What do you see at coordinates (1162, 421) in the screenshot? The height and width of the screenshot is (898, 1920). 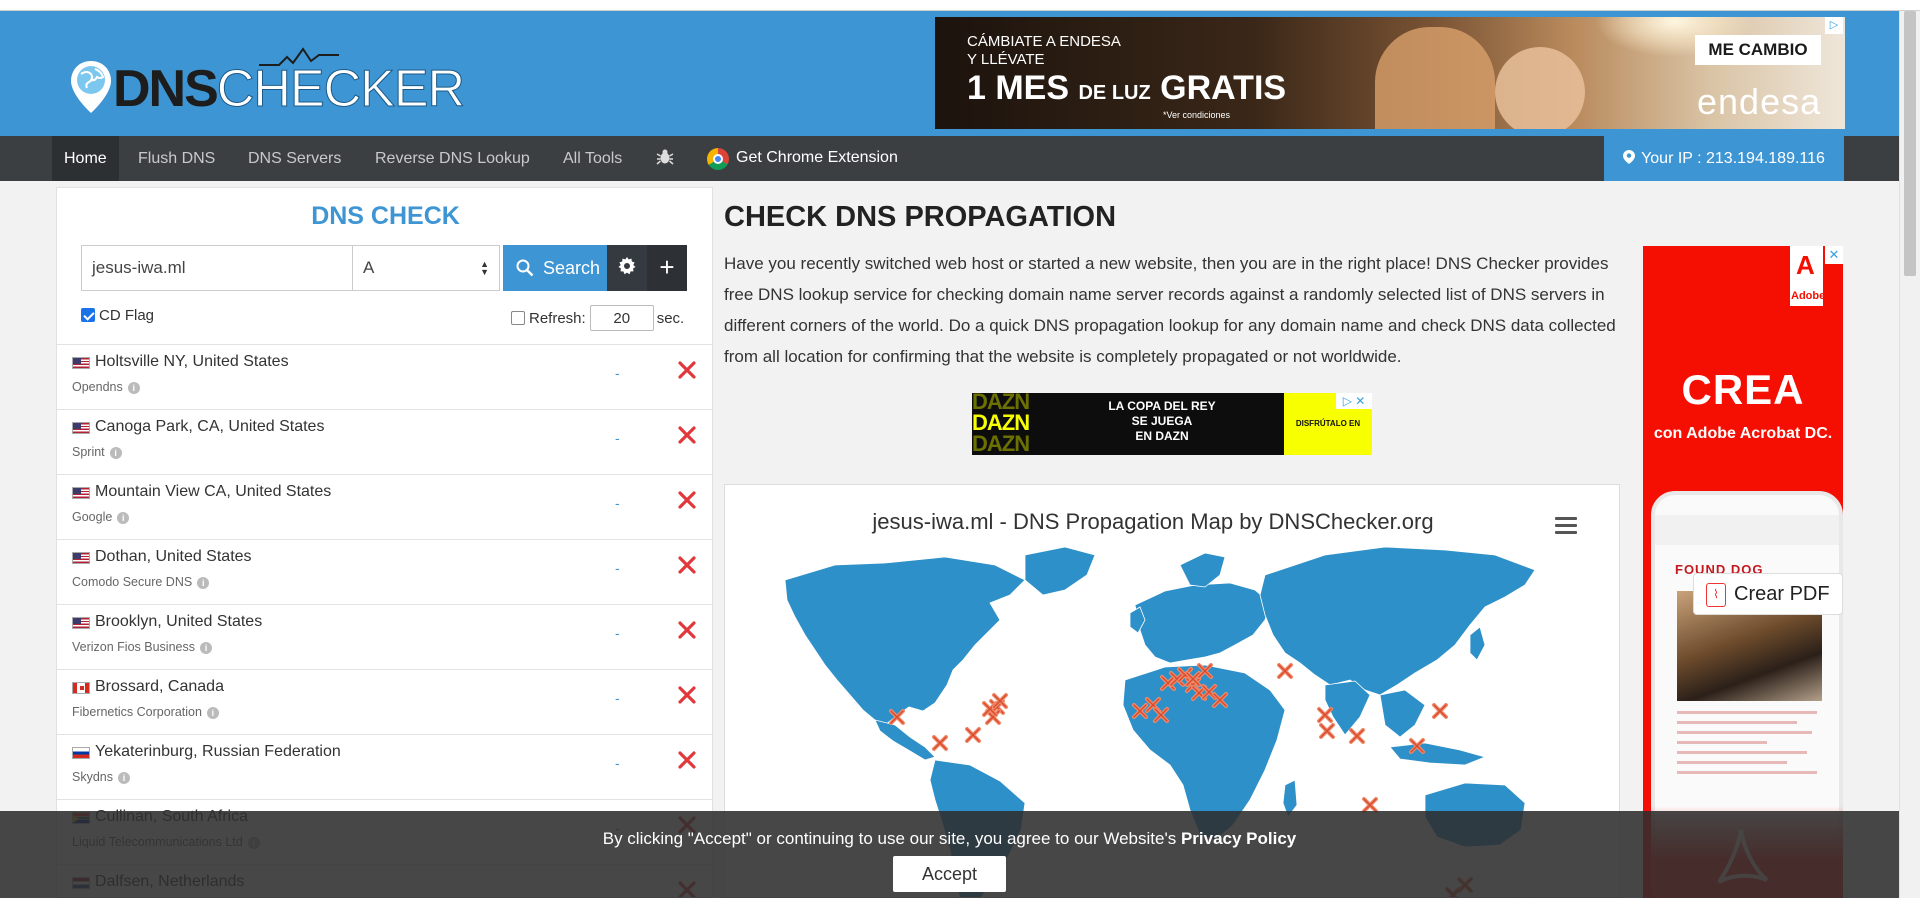 I see `dazn-line2: SE JUEGA` at bounding box center [1162, 421].